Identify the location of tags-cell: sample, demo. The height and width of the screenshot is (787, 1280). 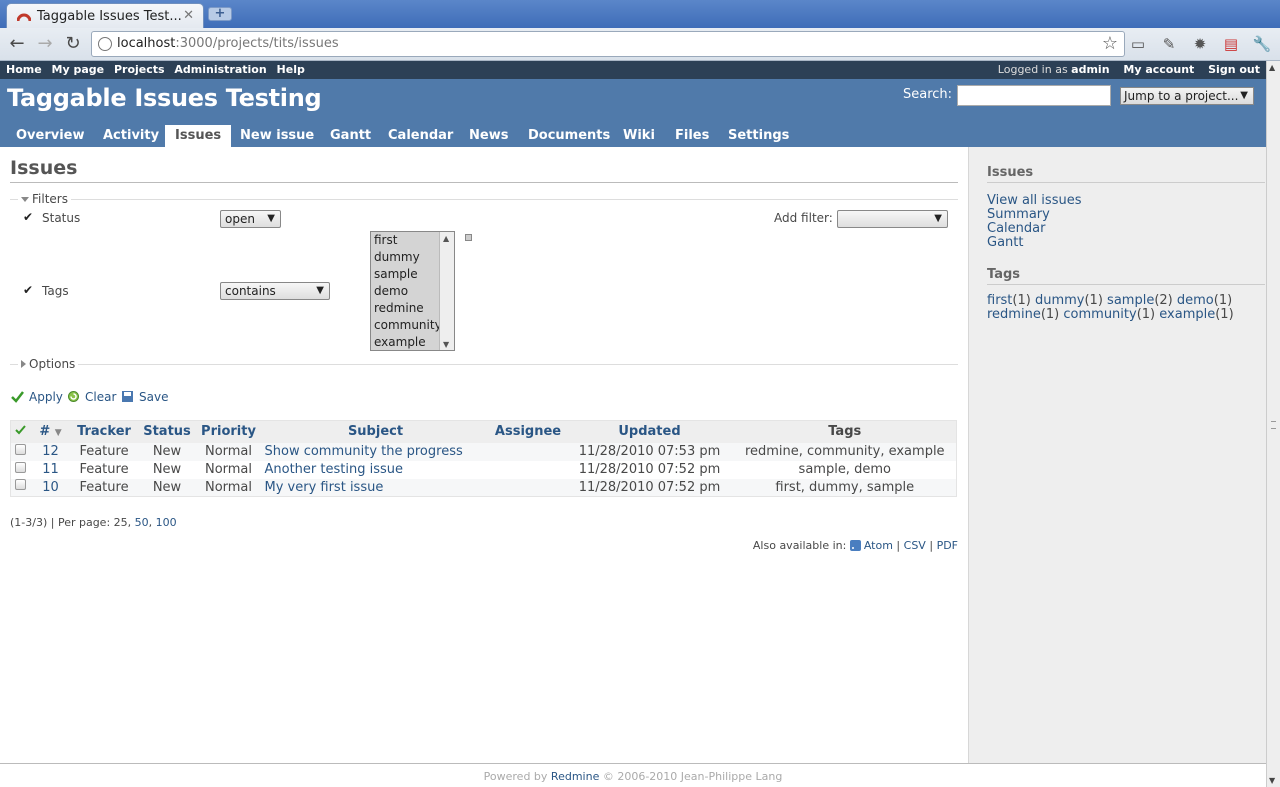
(845, 469).